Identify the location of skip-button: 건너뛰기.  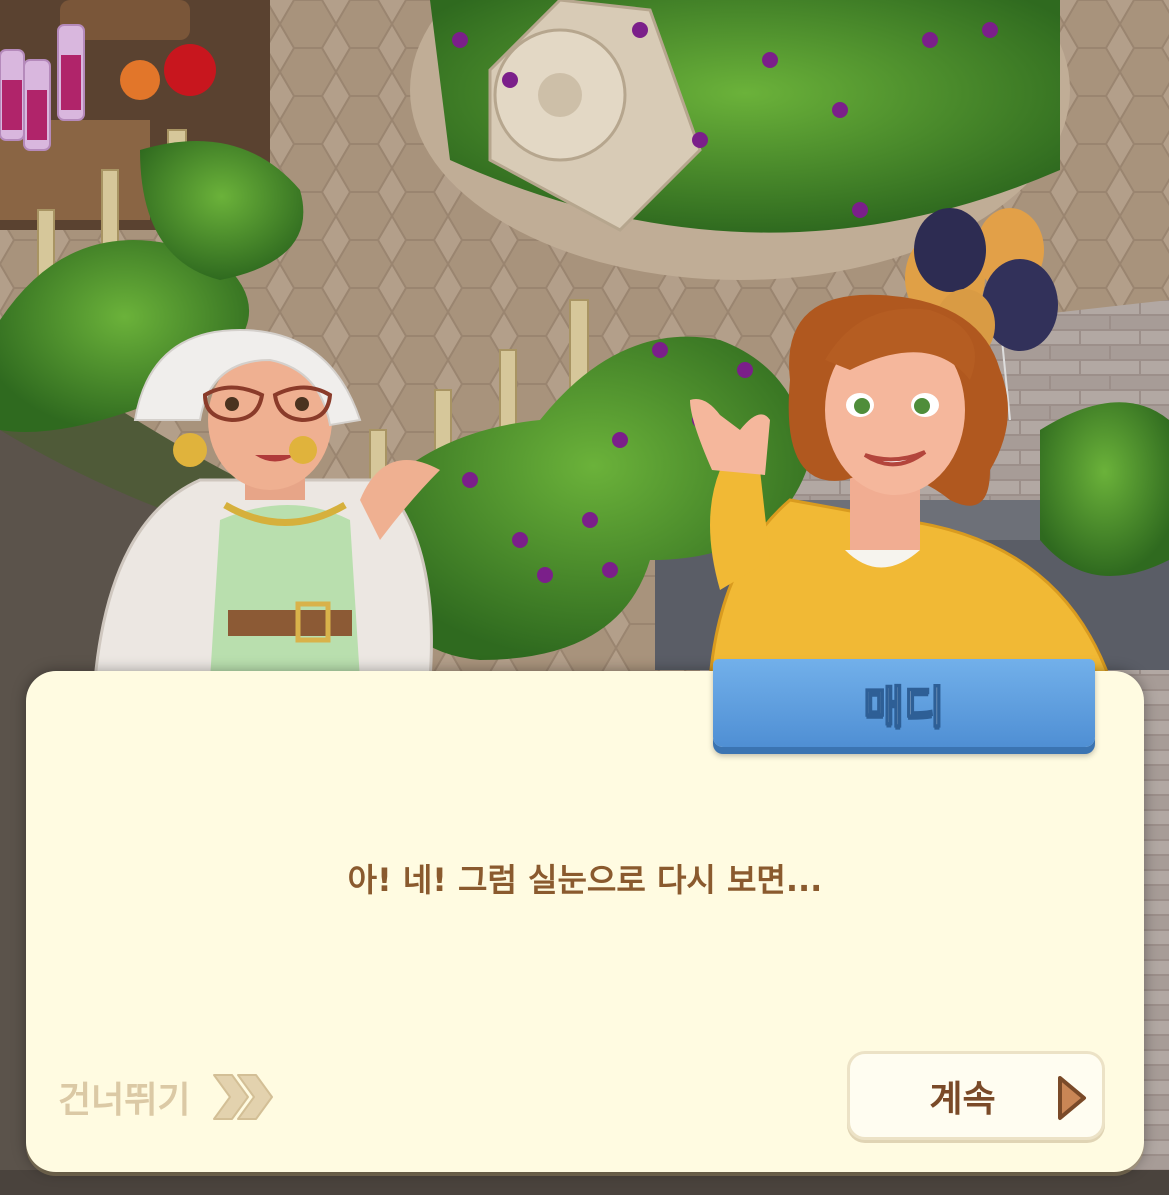
(193, 1097).